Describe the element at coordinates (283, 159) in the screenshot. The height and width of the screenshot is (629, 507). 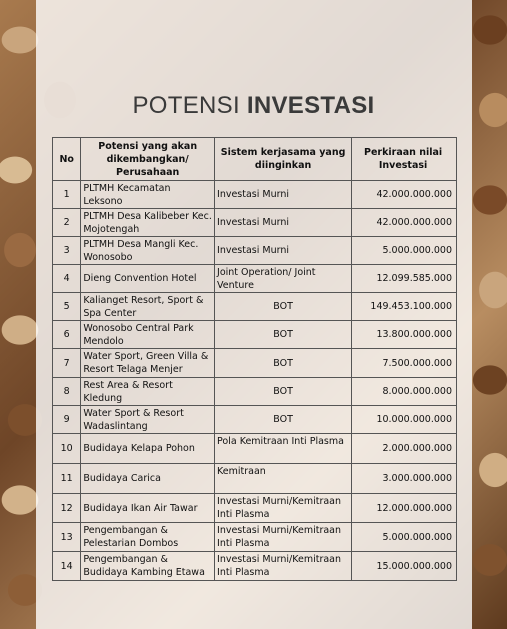
I see `header-sistem: Sistem kerjasama yang diinginkan` at that location.